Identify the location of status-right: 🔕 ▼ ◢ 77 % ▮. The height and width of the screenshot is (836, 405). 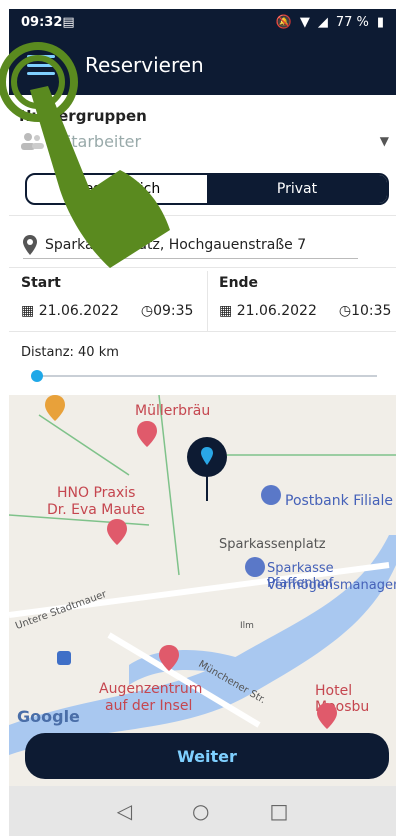
(330, 22).